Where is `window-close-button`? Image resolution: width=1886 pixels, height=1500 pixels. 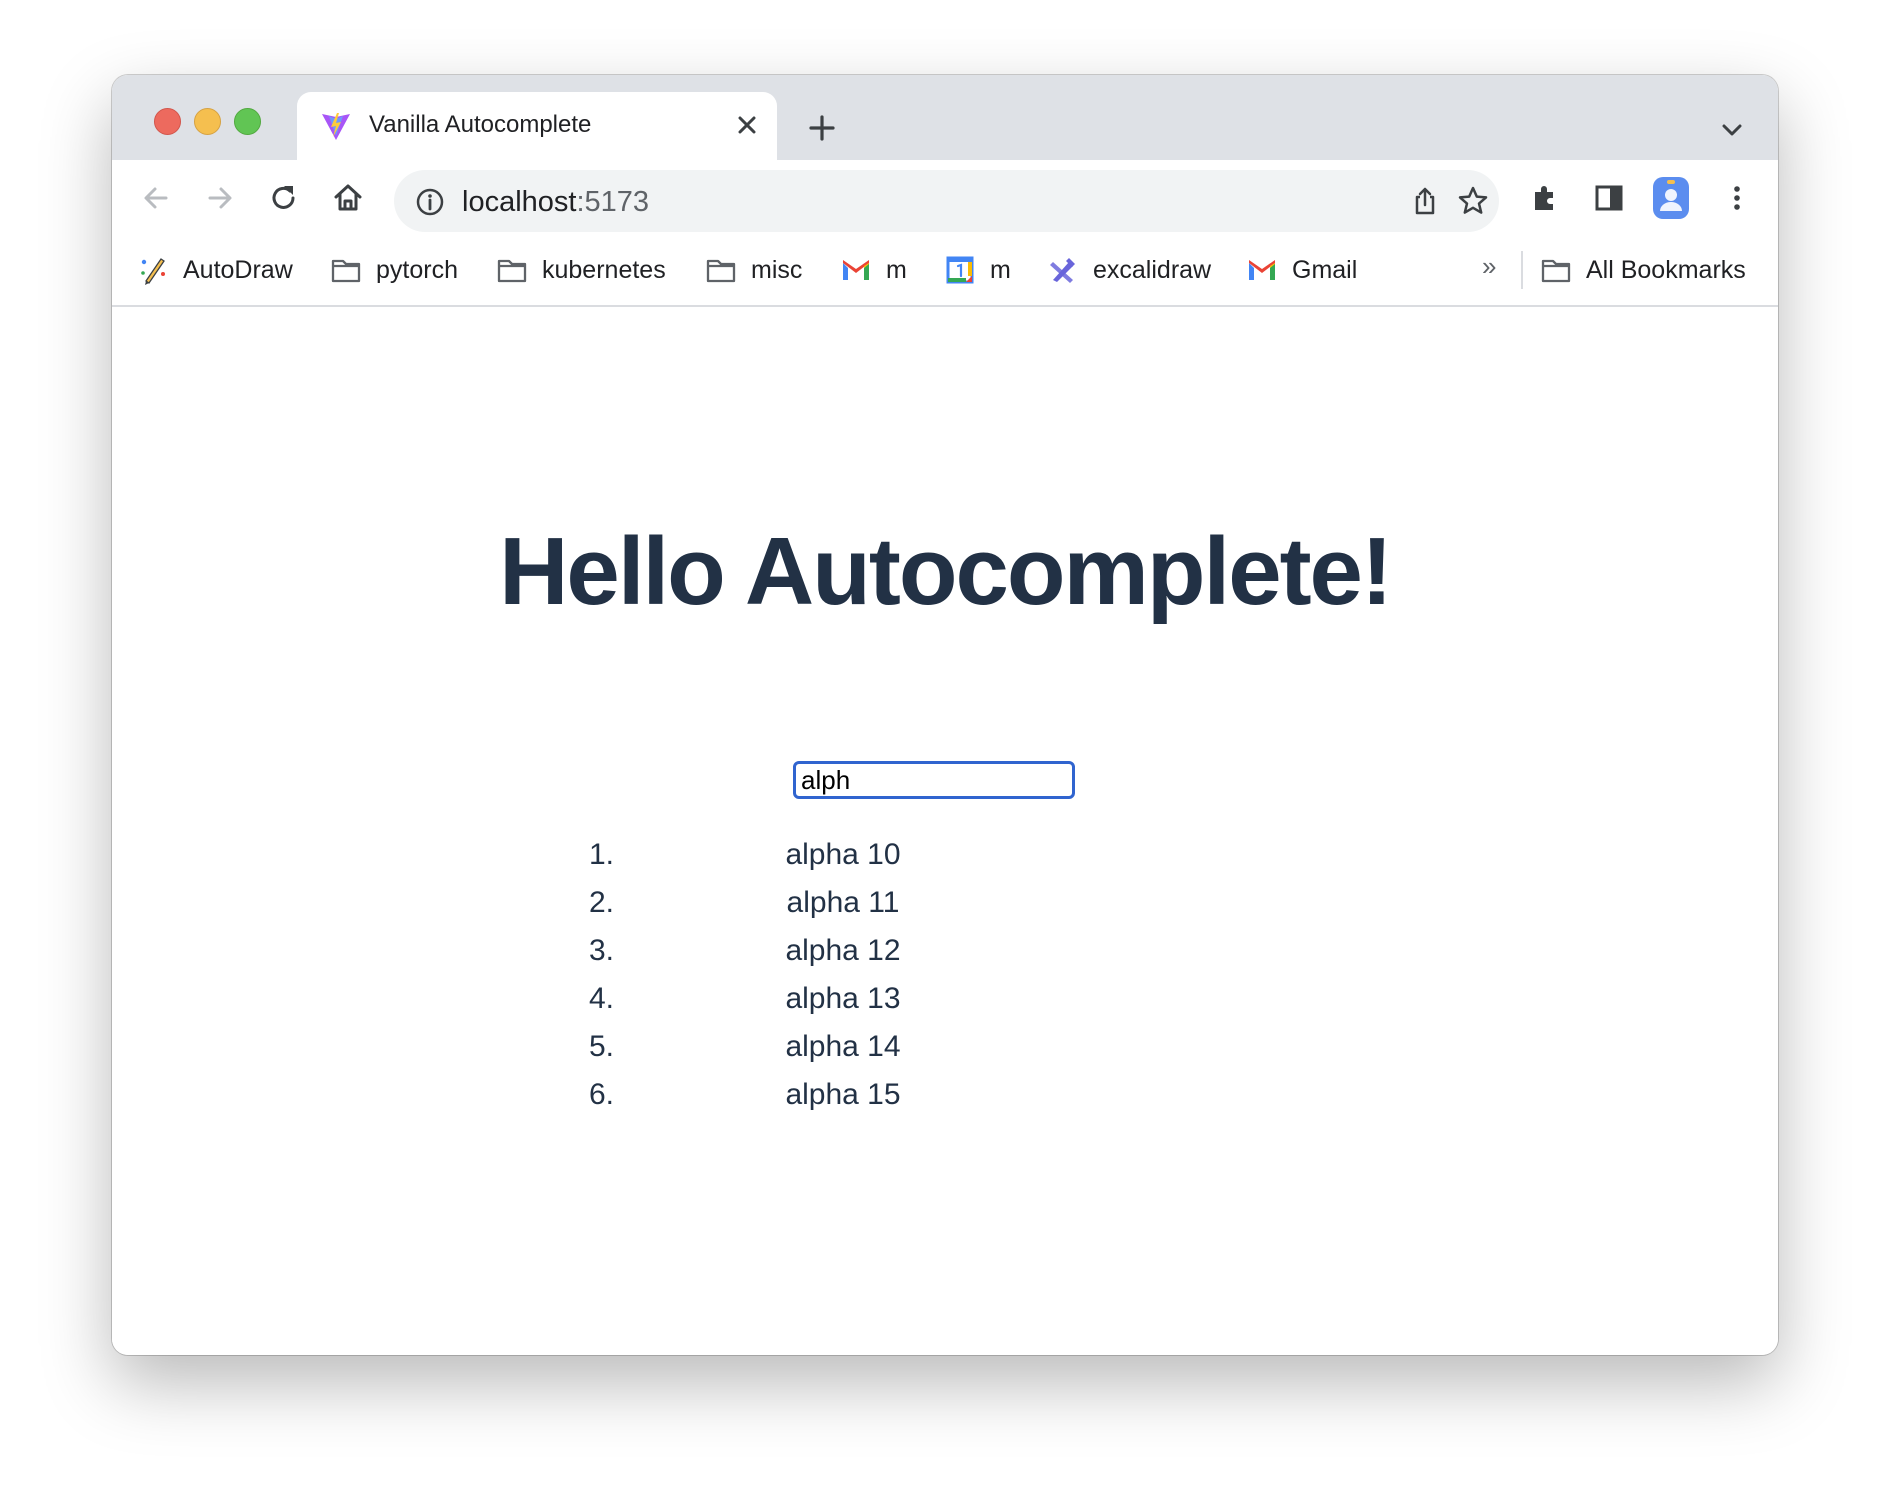 window-close-button is located at coordinates (167, 121).